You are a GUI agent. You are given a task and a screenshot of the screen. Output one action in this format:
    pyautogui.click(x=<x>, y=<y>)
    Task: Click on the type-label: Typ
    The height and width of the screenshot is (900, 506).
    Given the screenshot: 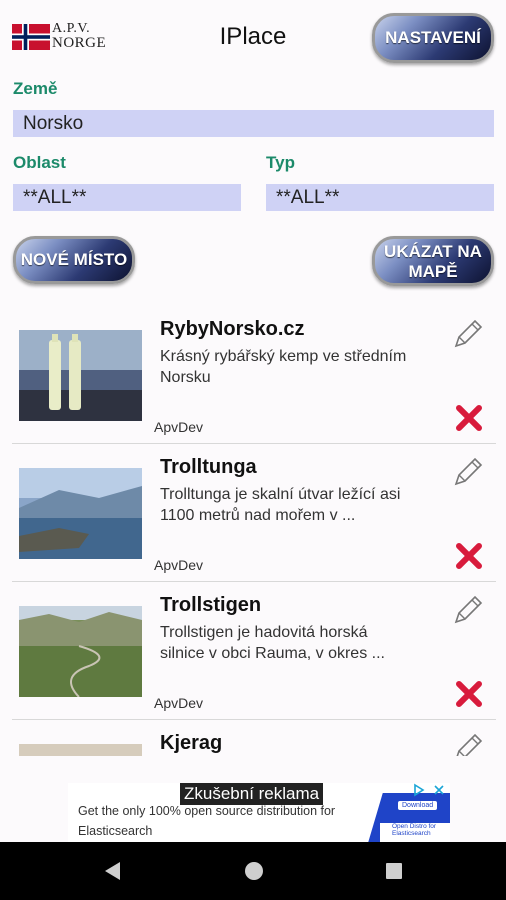 What is the action you would take?
    pyautogui.click(x=280, y=162)
    